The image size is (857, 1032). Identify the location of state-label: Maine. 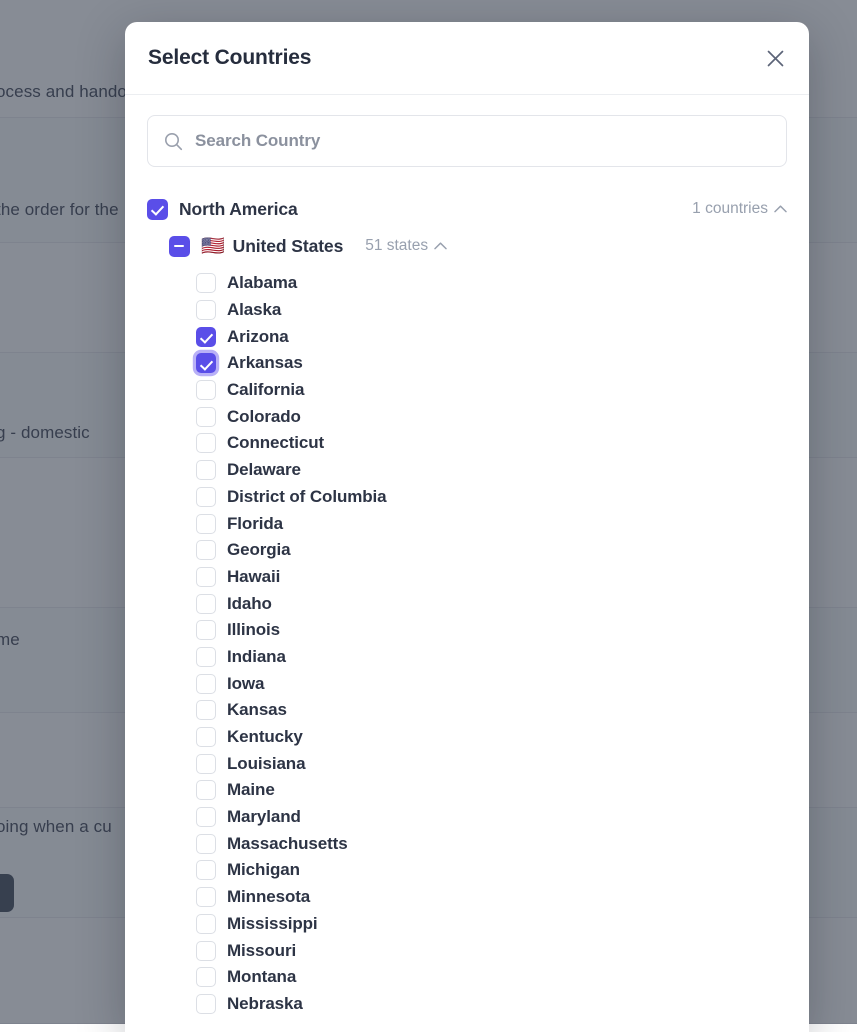
(251, 790).